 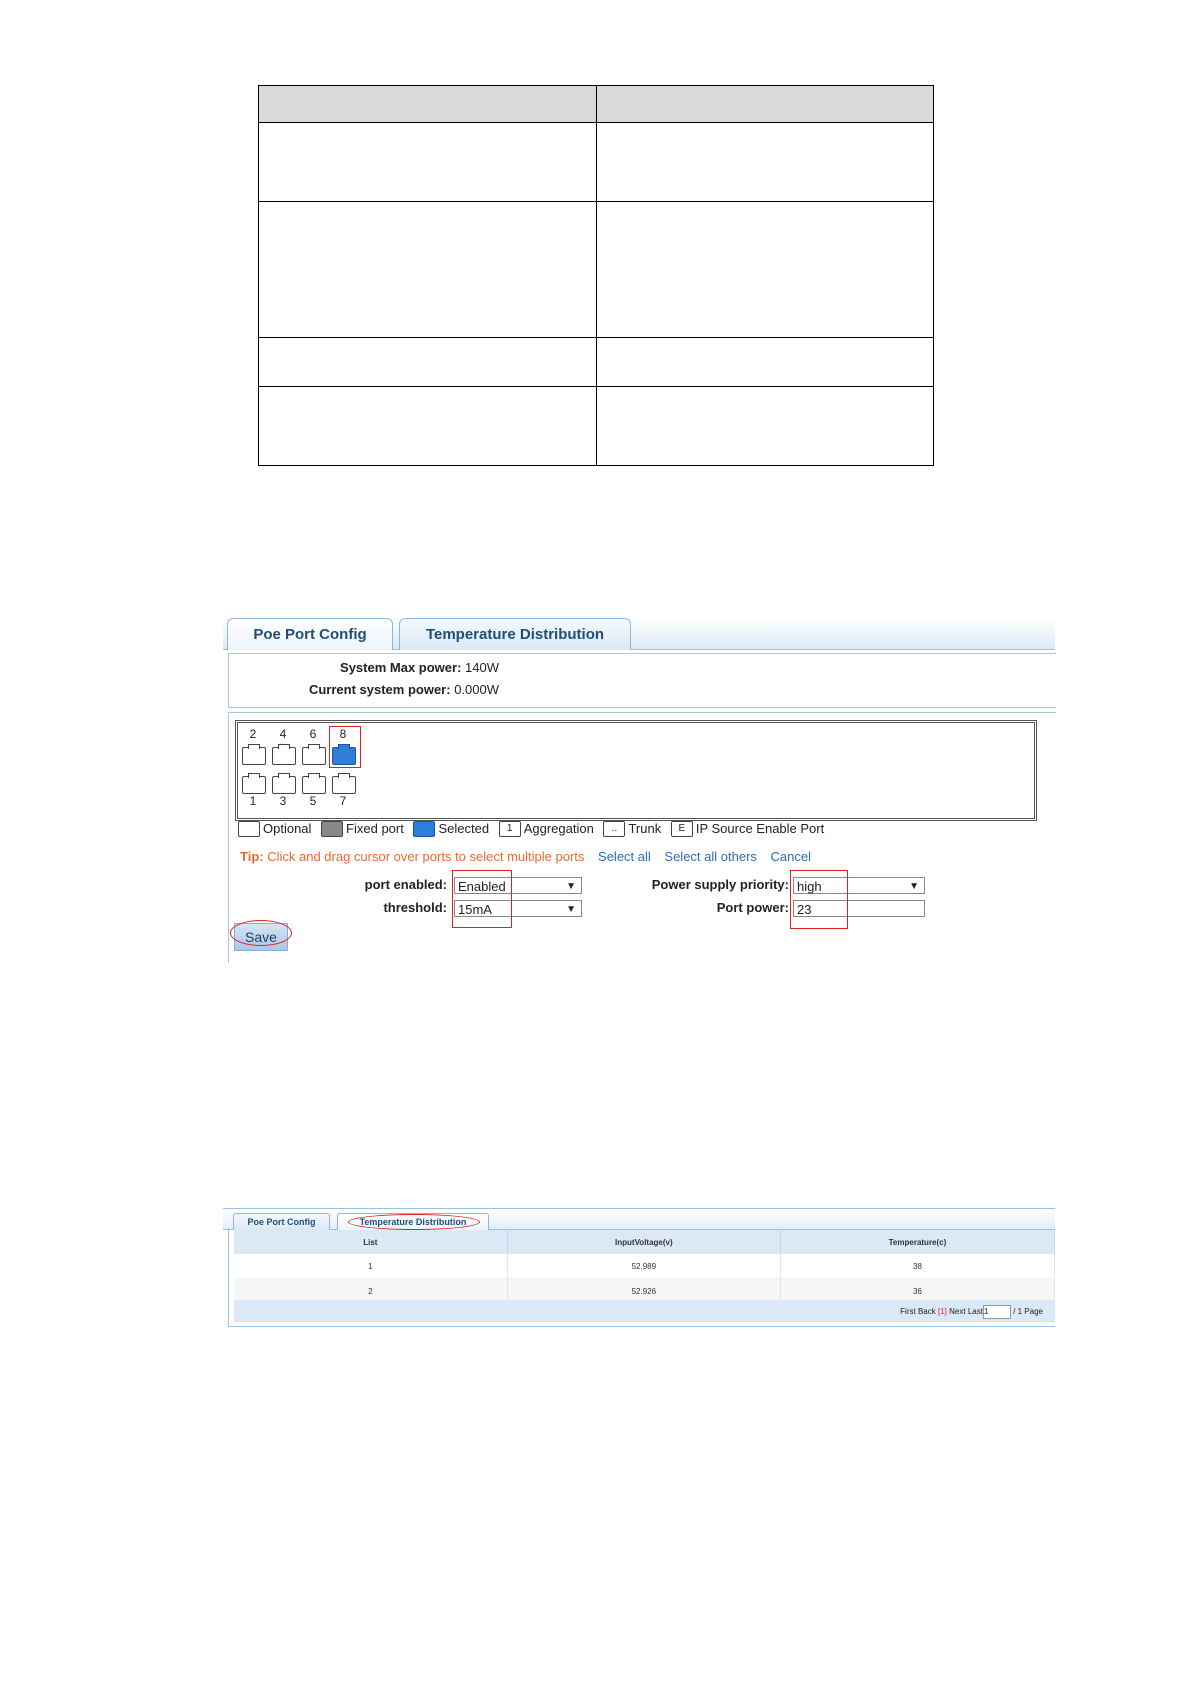 What do you see at coordinates (344, 754) in the screenshot?
I see `port-8-icon` at bounding box center [344, 754].